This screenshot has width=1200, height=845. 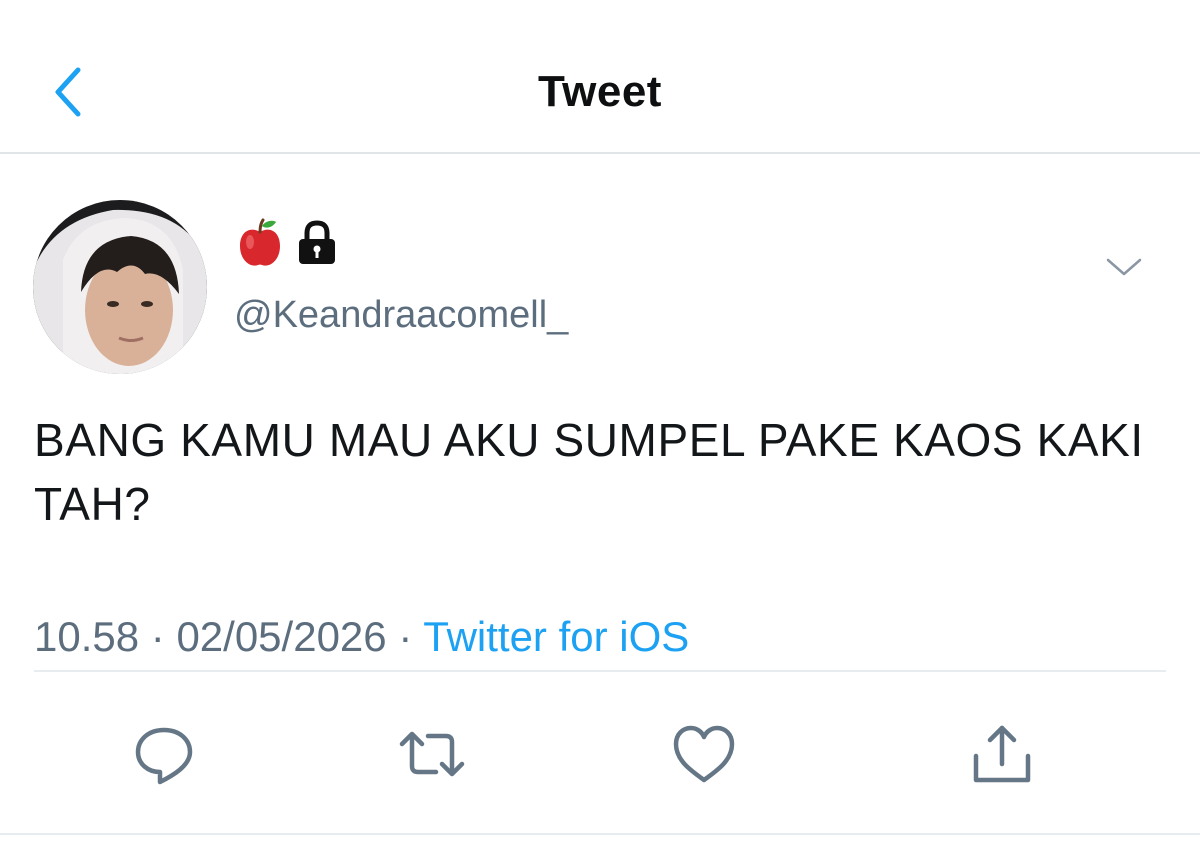 I want to click on retweet-button, so click(x=432, y=754).